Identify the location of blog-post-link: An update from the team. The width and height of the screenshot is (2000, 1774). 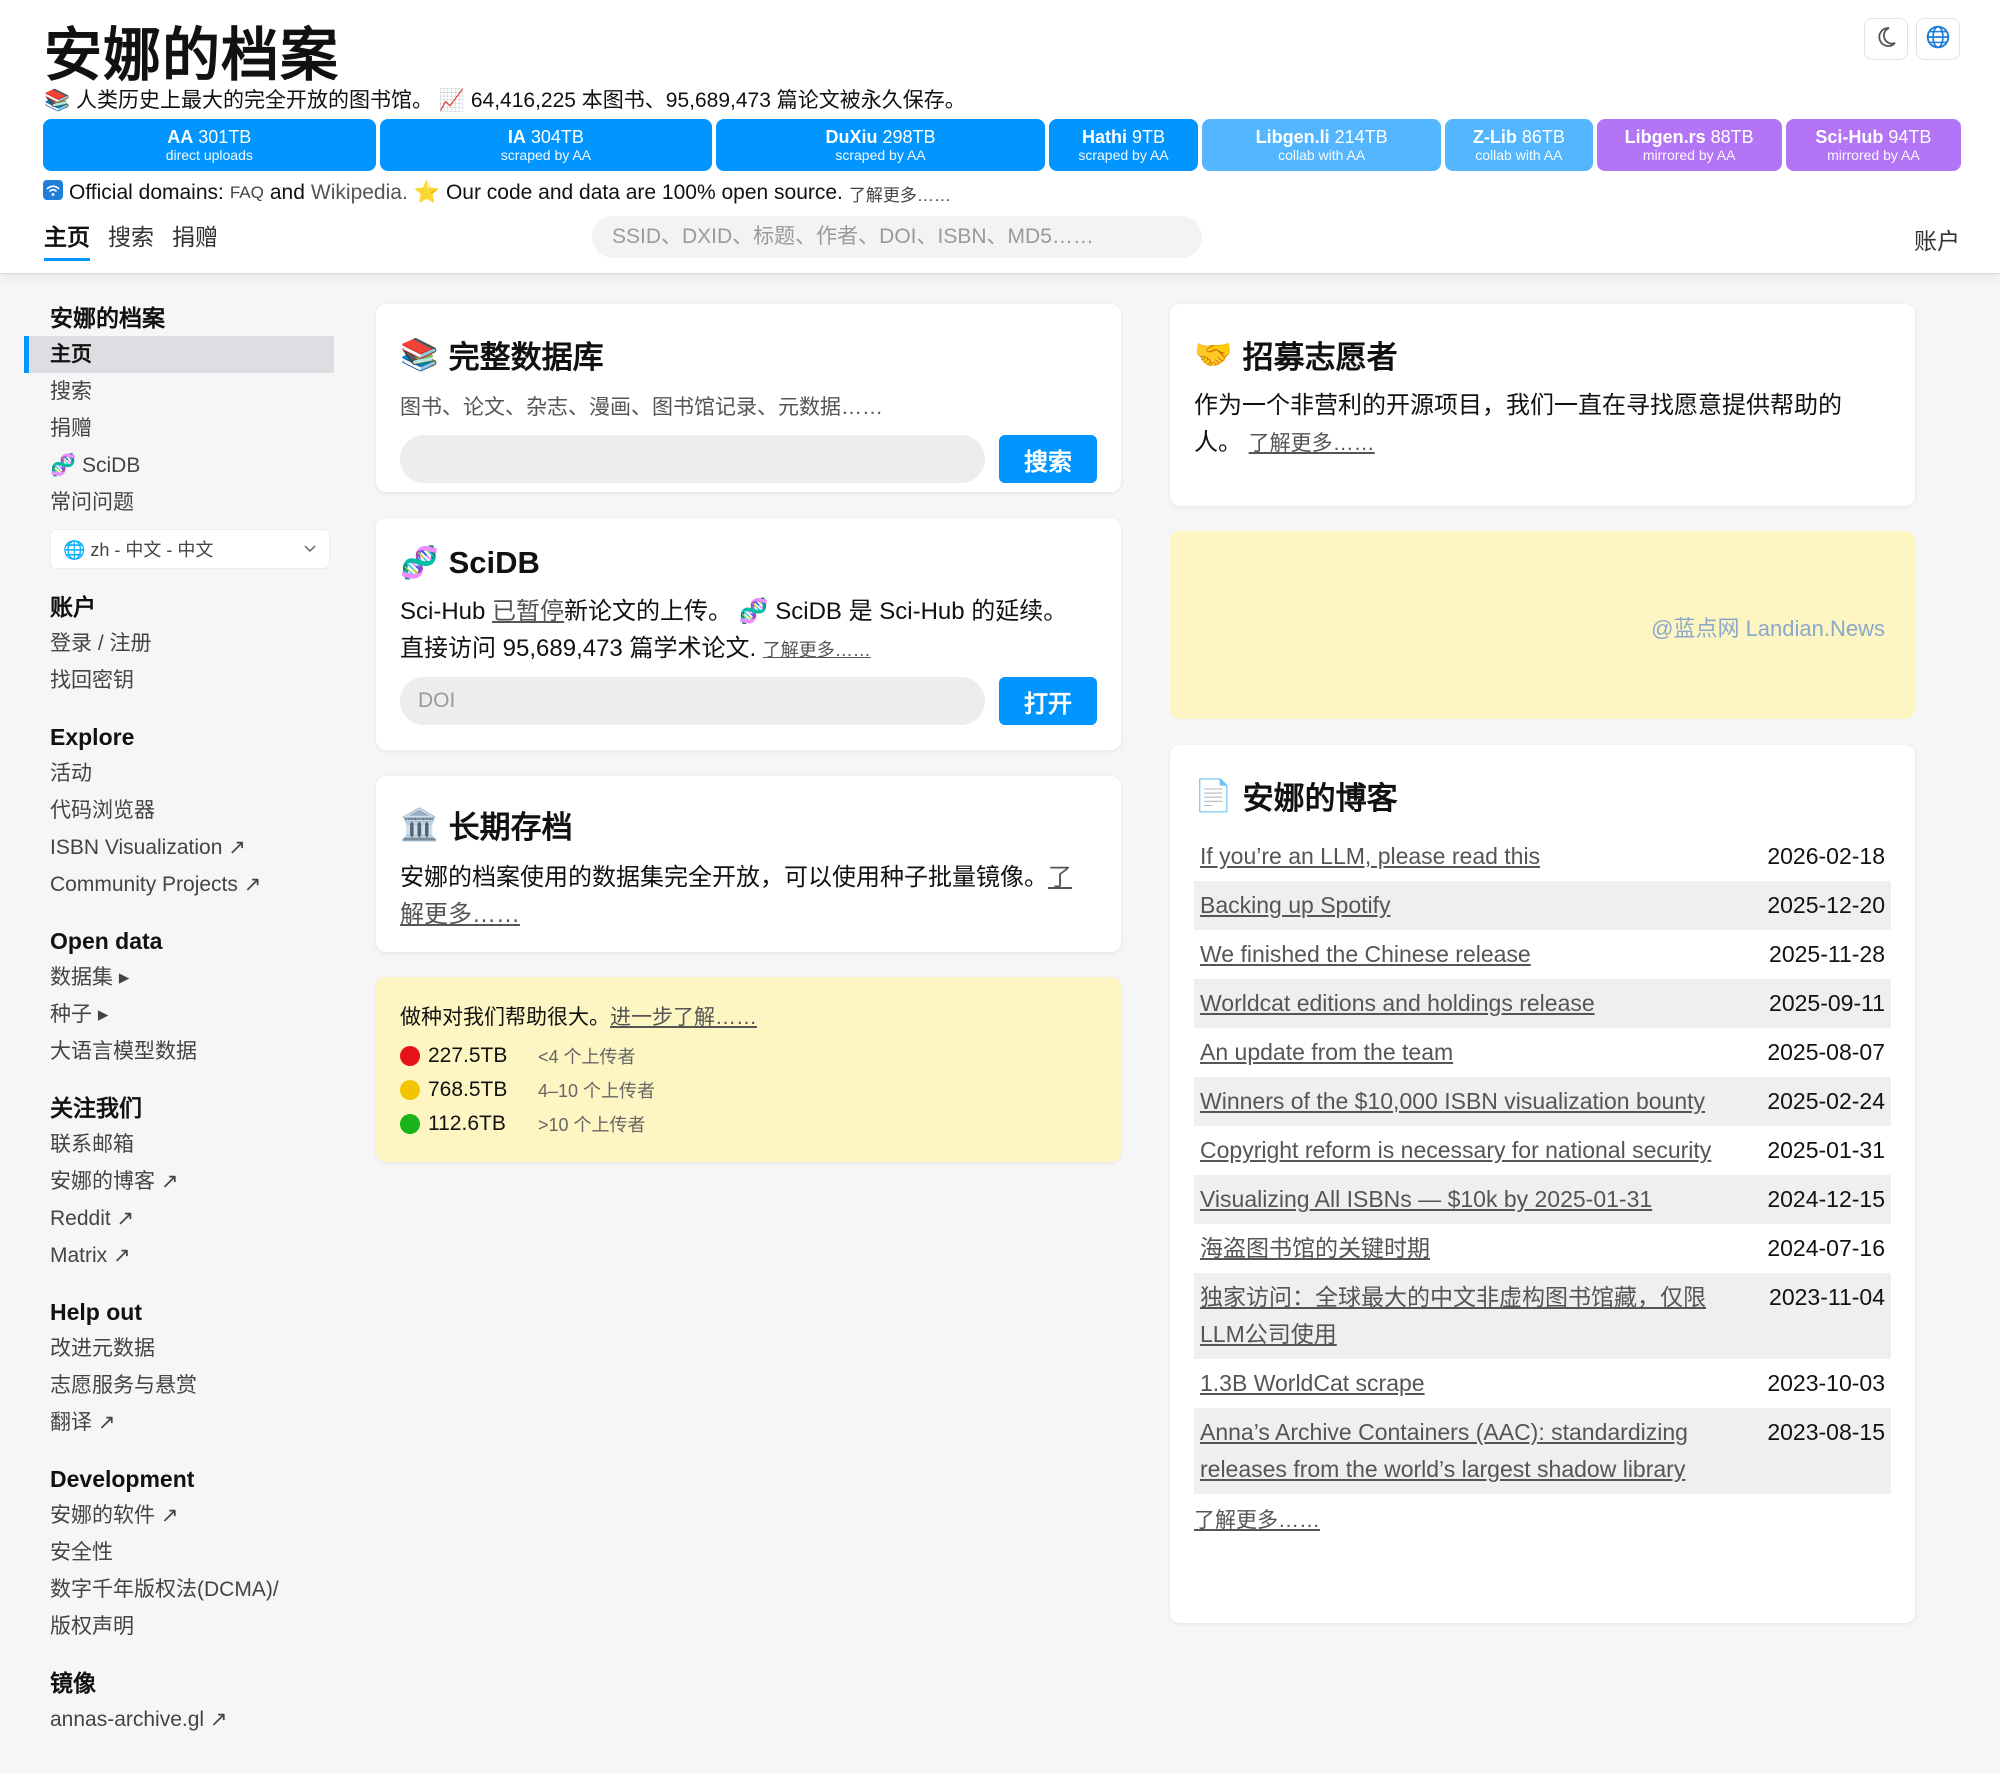
(1470, 1052).